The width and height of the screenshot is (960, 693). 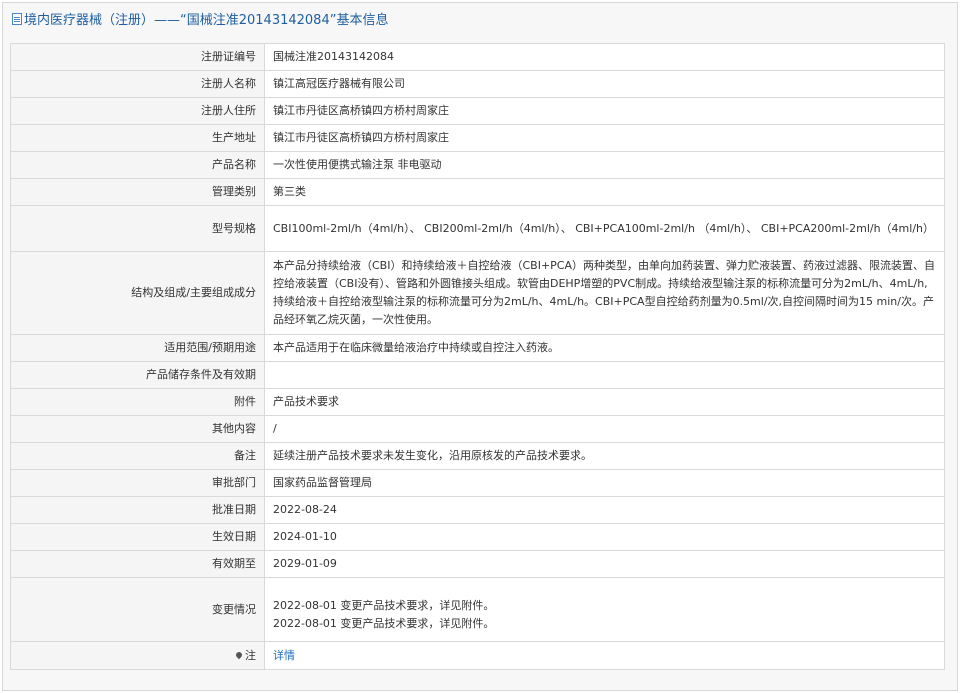 What do you see at coordinates (604, 483) in the screenshot?
I see `row-value: 国家药品监督管理局` at bounding box center [604, 483].